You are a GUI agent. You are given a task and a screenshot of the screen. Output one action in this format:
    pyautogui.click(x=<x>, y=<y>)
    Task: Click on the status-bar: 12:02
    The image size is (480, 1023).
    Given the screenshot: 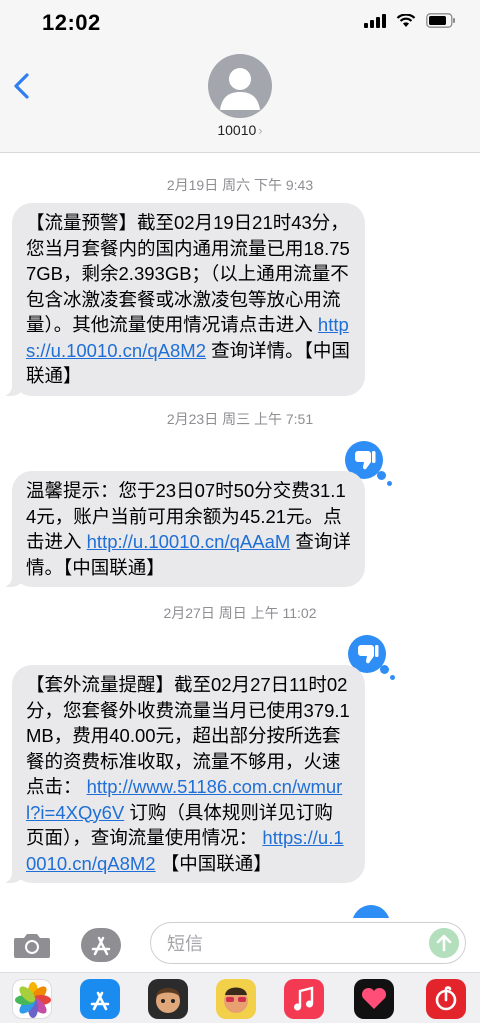 What is the action you would take?
    pyautogui.click(x=240, y=24)
    